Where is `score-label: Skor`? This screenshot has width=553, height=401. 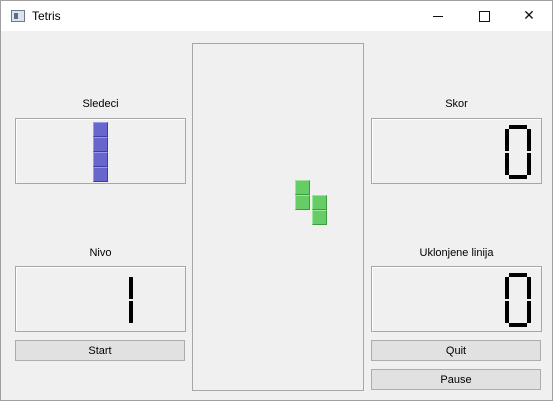
score-label: Skor is located at coordinates (456, 104).